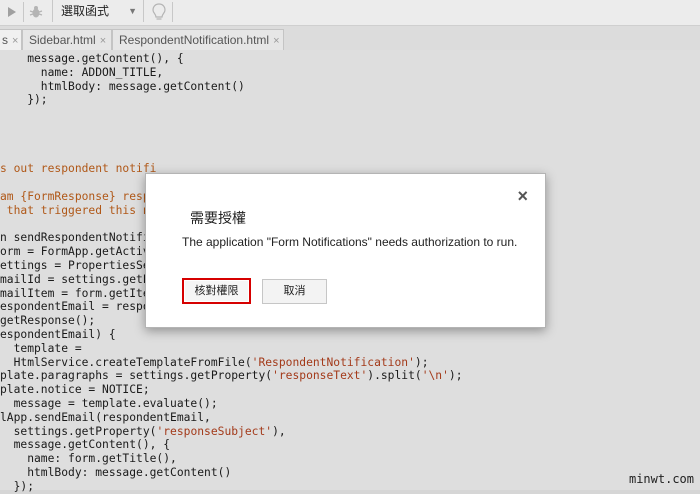 Image resolution: width=700 pixels, height=494 pixels. I want to click on cancel-button: 取消, so click(294, 291).